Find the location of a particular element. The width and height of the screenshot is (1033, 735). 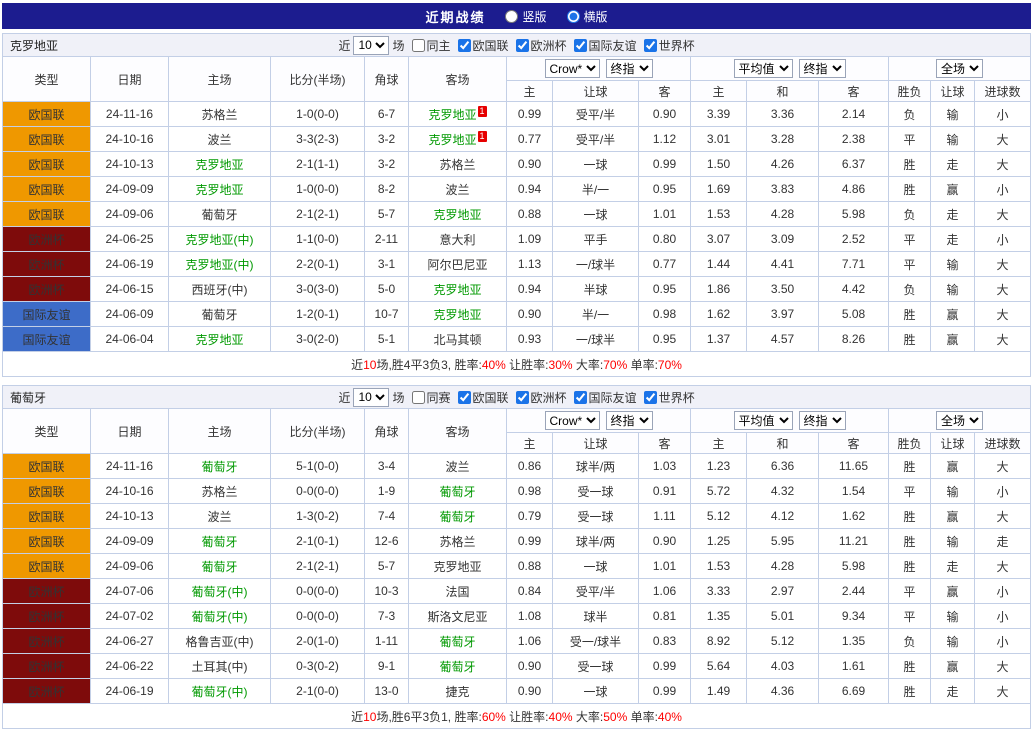

layout-option-vertical: 竖版 is located at coordinates (526, 16).